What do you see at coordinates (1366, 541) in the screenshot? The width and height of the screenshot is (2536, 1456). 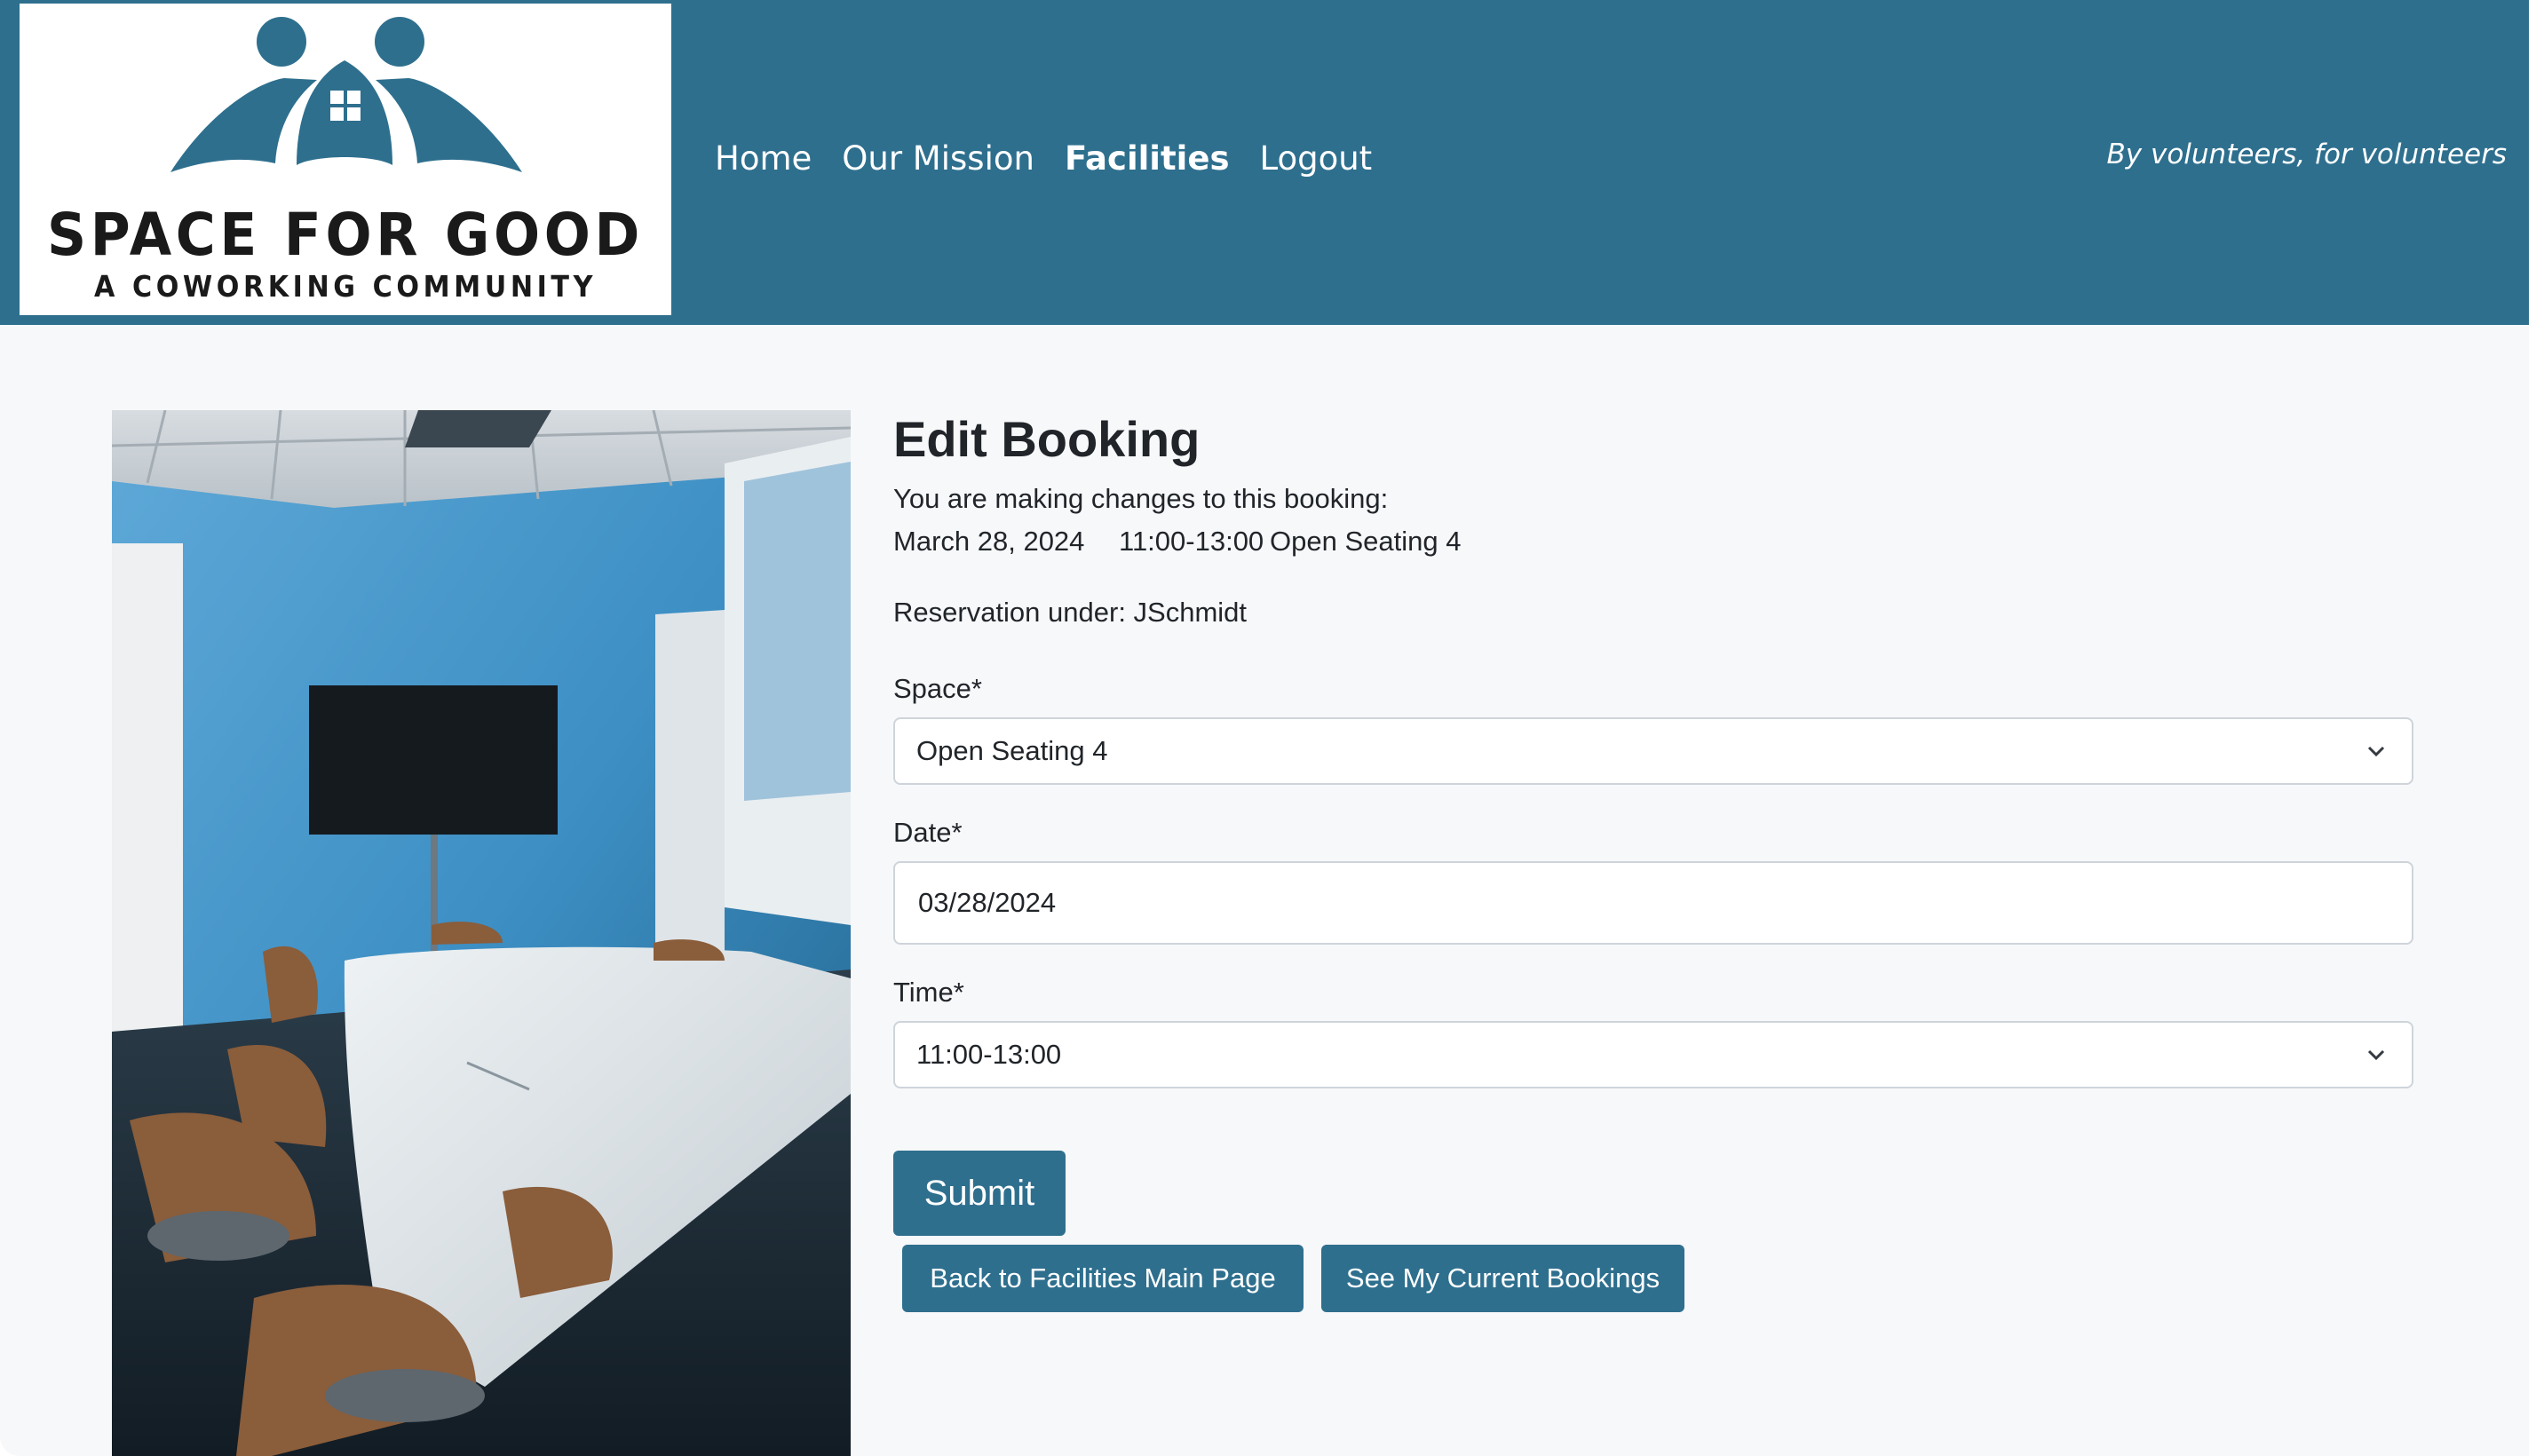 I see `booking-space: Open Seating 4` at bounding box center [1366, 541].